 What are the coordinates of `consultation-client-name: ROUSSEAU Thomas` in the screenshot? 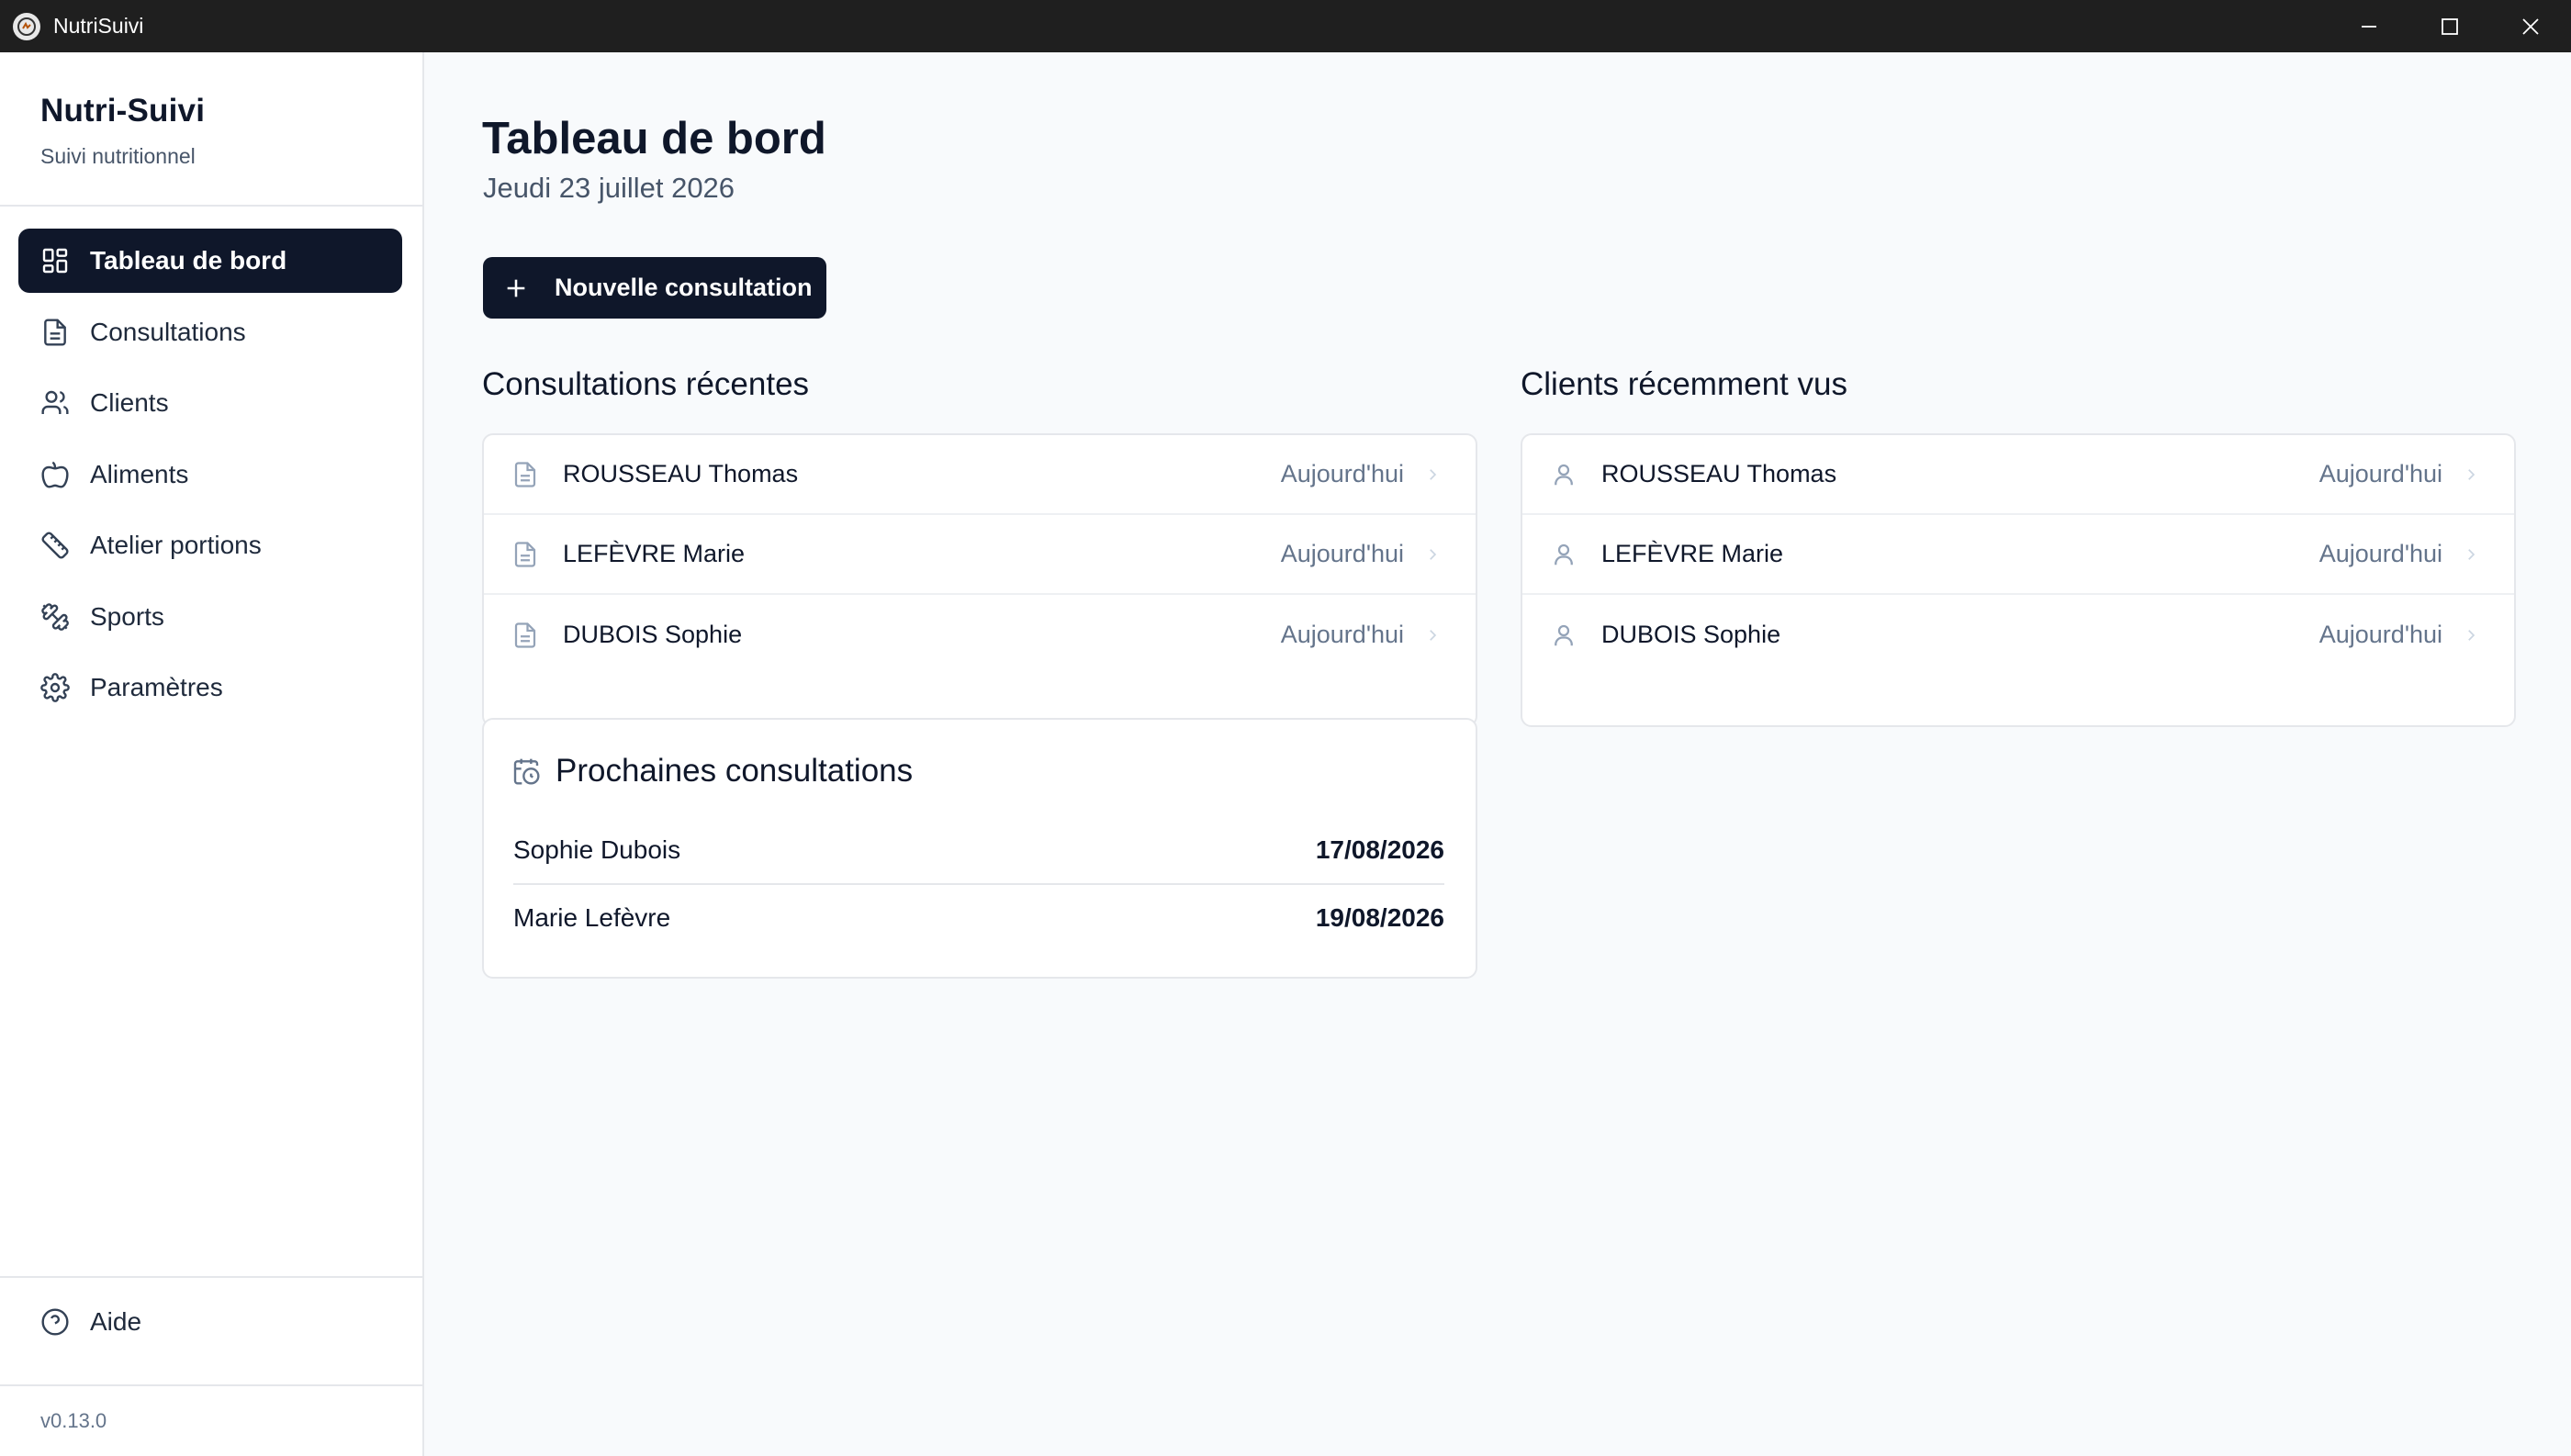 It's located at (681, 473).